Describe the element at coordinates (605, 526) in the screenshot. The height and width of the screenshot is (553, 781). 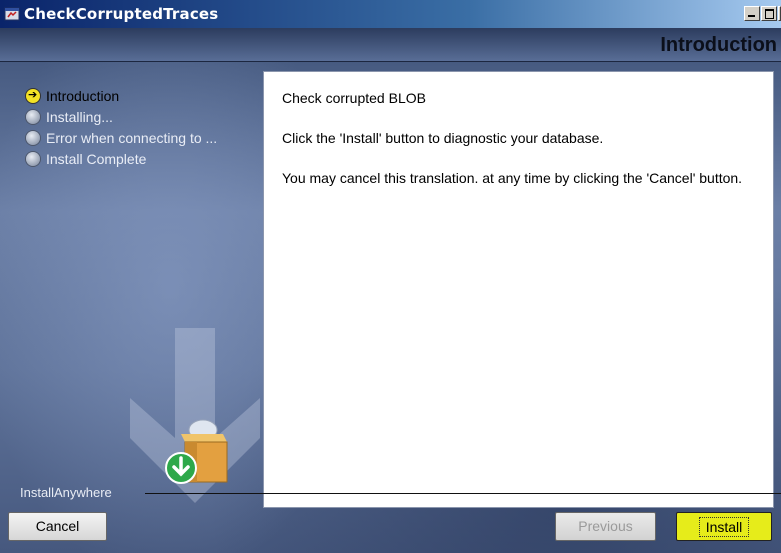
I see `previous-button: Previous` at that location.